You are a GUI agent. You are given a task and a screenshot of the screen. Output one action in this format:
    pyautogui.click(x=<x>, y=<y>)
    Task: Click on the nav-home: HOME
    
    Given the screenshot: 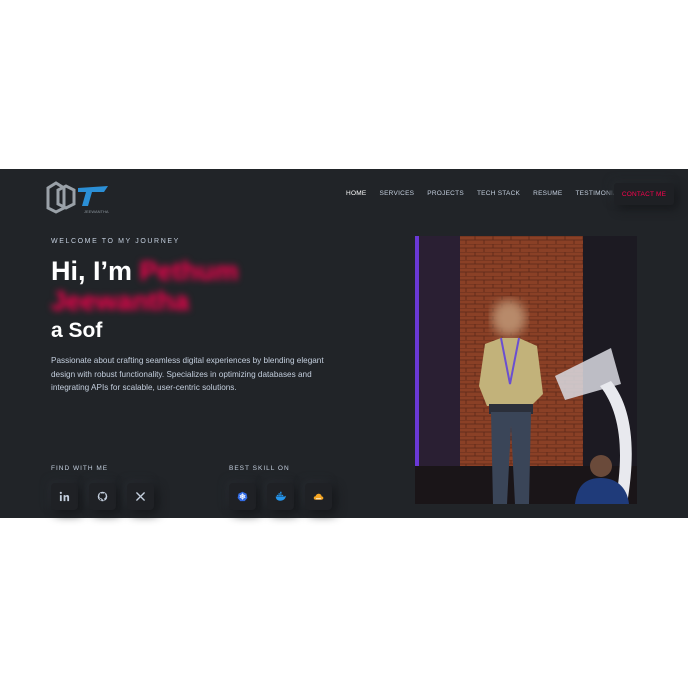 What is the action you would take?
    pyautogui.click(x=356, y=193)
    